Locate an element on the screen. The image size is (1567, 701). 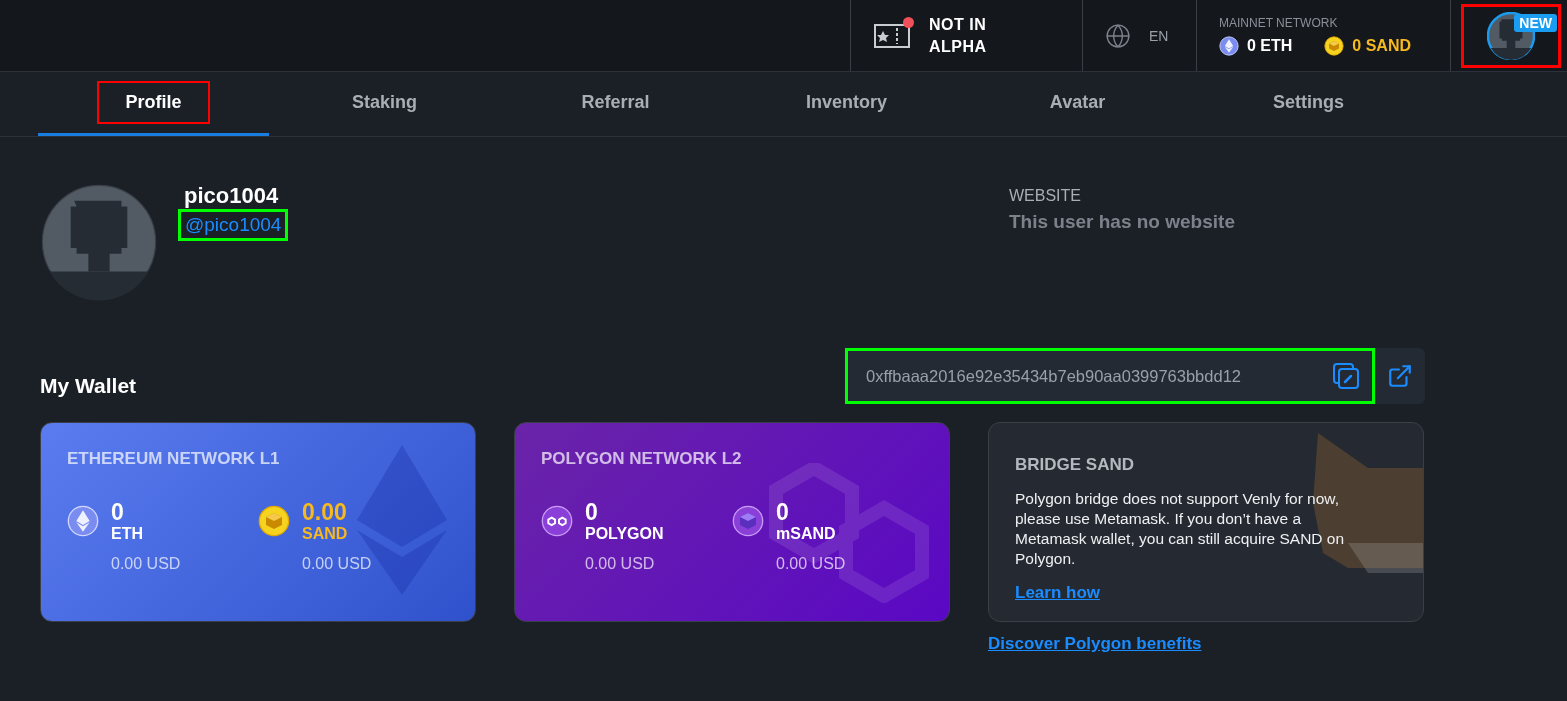
tab: Inventory is located at coordinates (846, 102).